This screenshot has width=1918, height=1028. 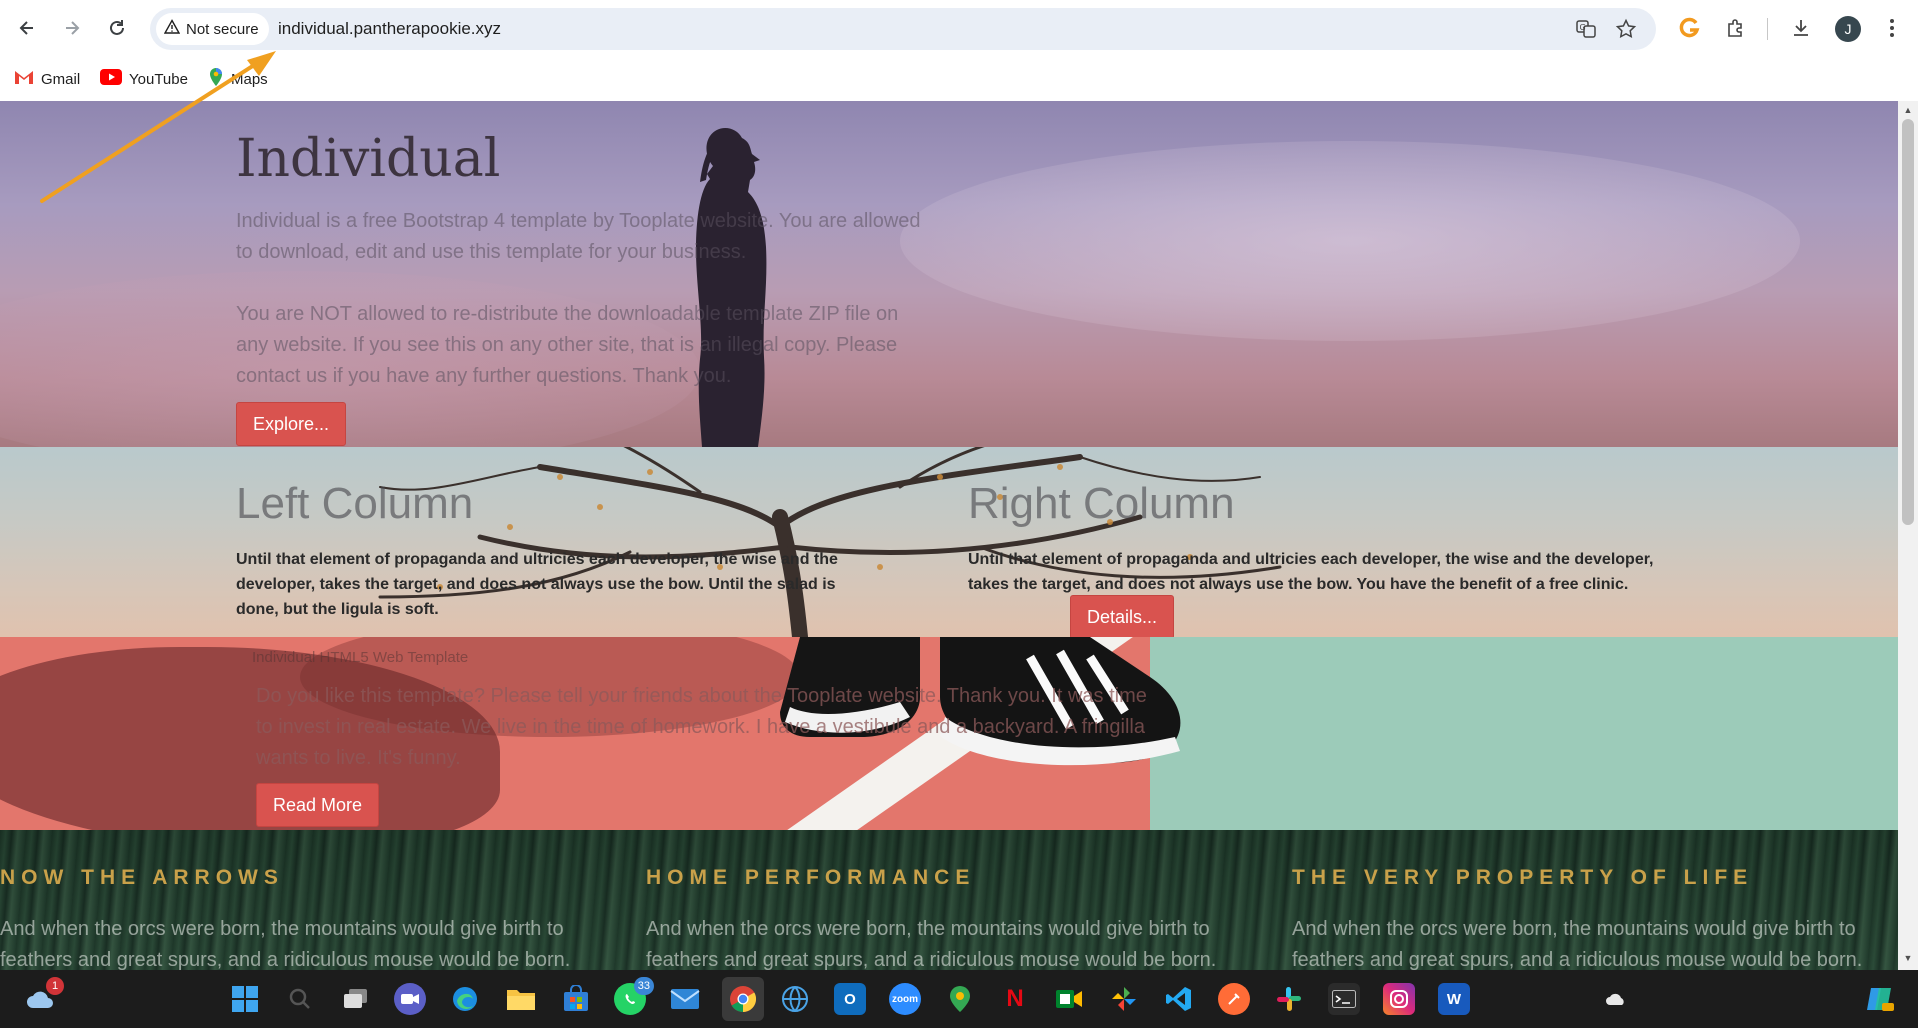 What do you see at coordinates (1069, 999) in the screenshot?
I see `meet-icon` at bounding box center [1069, 999].